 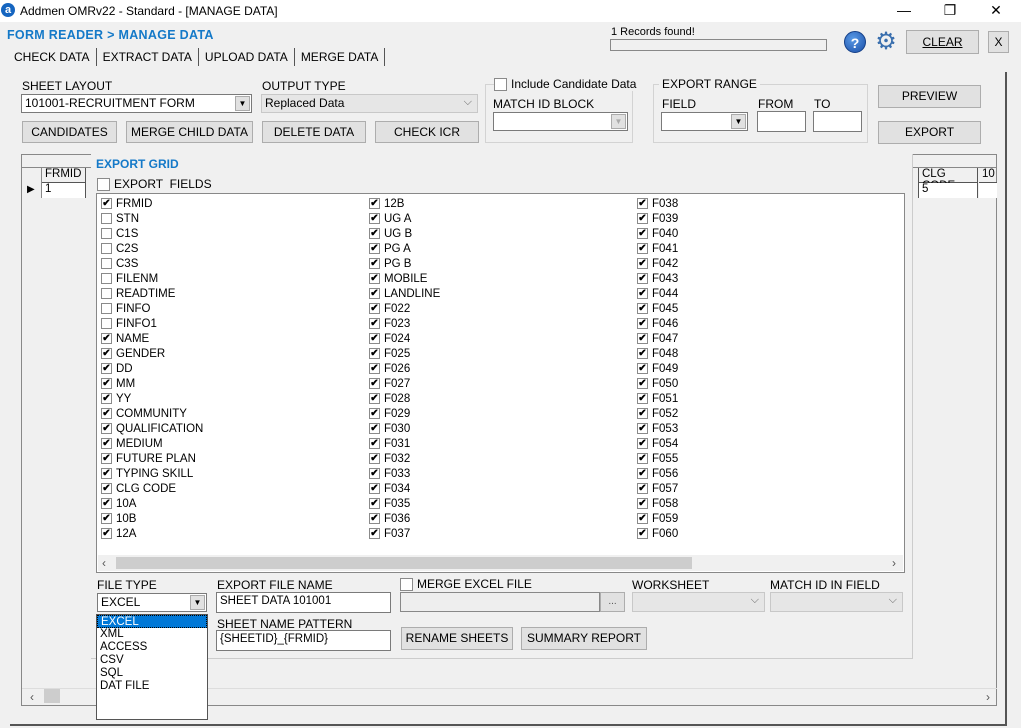 I want to click on export-field-item: ✔ FUTURE PLAN, so click(x=148, y=458).